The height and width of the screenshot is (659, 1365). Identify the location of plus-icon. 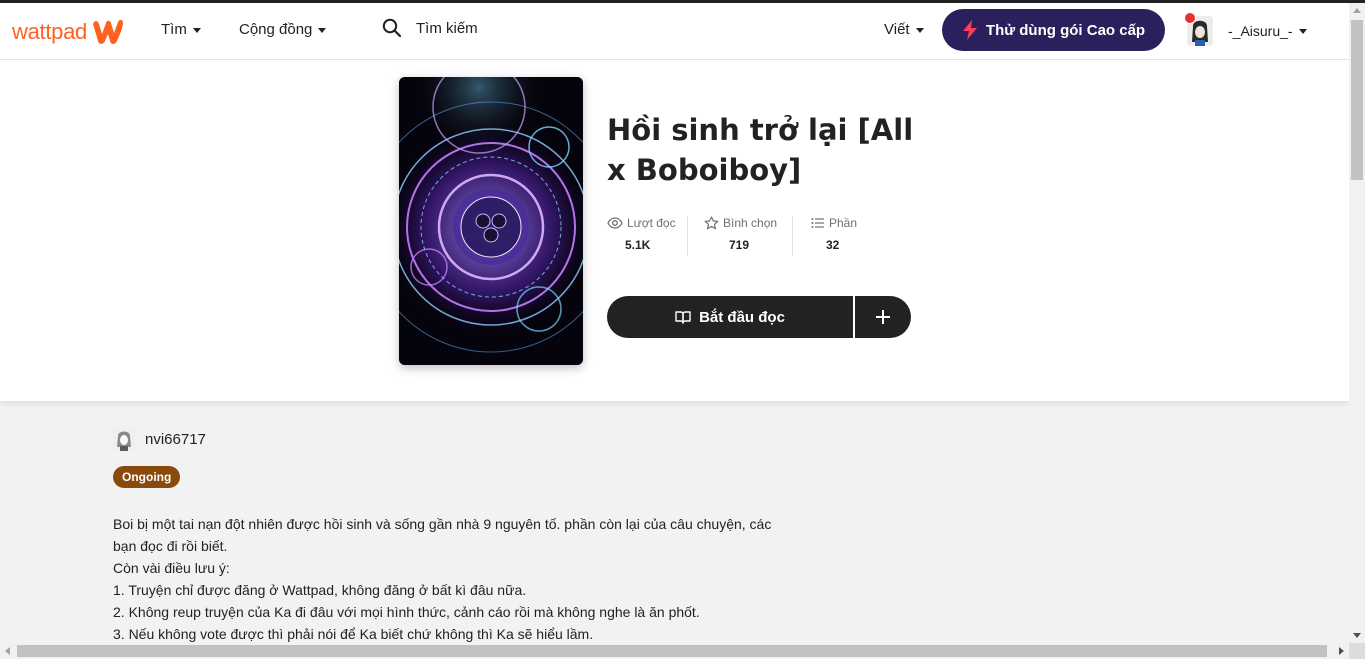
(883, 317).